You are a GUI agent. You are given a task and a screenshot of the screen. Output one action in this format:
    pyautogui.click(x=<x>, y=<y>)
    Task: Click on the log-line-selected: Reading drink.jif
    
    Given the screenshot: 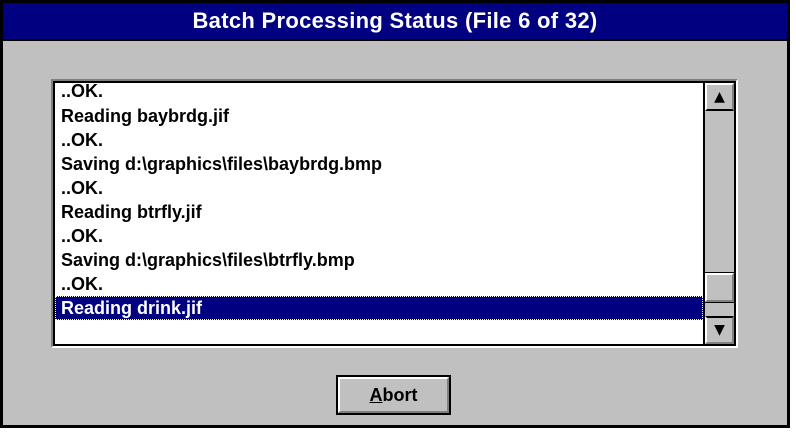 What is the action you would take?
    pyautogui.click(x=379, y=308)
    